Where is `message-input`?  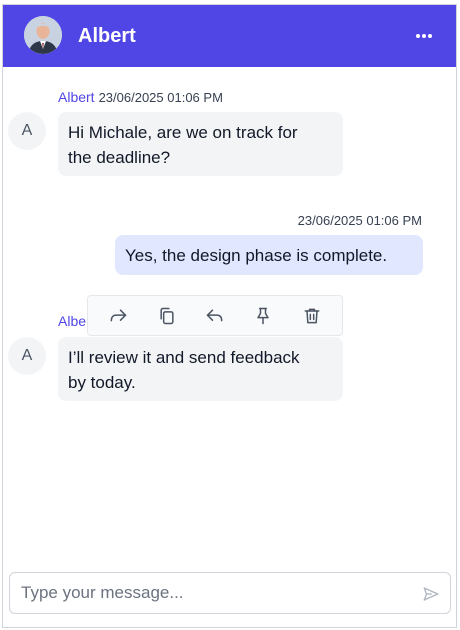 message-input is located at coordinates (210, 593).